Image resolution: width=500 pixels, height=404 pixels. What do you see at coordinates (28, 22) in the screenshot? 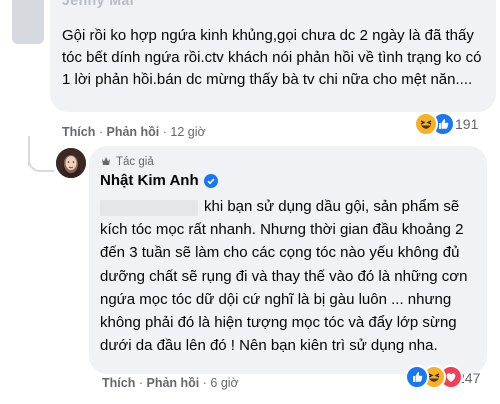
I see `commenter-avatar` at bounding box center [28, 22].